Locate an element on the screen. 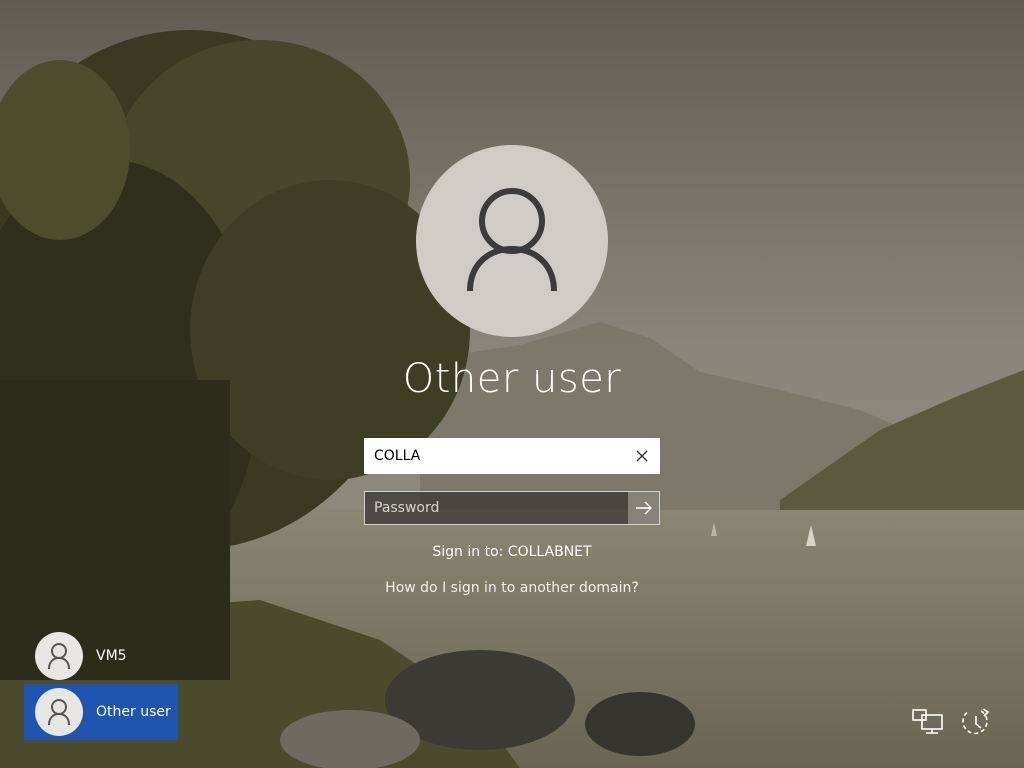 This screenshot has height=768, width=1024. password-input is located at coordinates (497, 508).